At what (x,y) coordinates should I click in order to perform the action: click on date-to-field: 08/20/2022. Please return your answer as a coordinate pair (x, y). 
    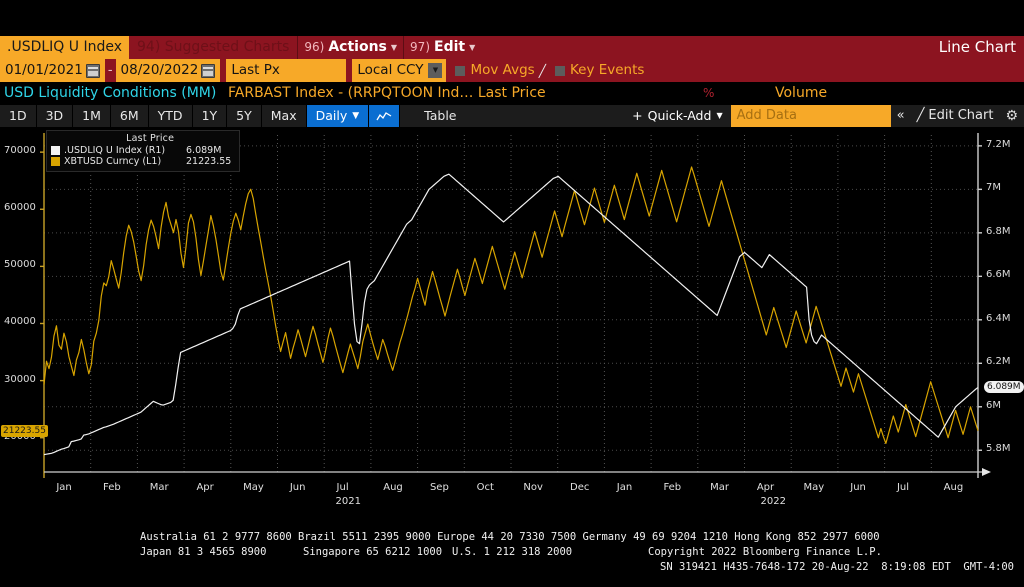
    Looking at the image, I should click on (168, 70).